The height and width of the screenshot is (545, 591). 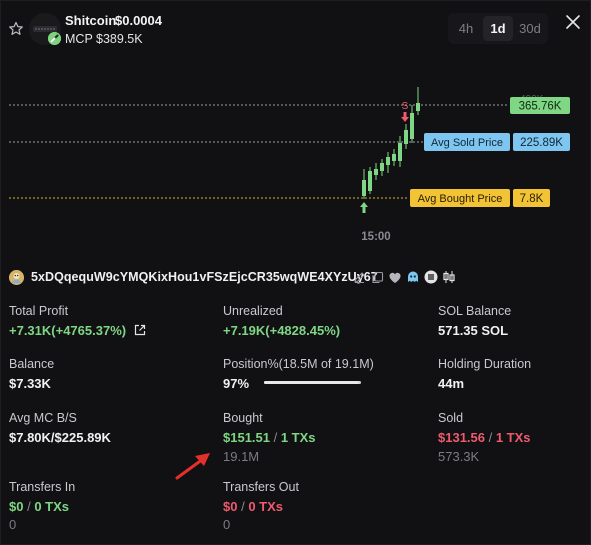 I want to click on bought-txs: 1 TXs, so click(x=298, y=437).